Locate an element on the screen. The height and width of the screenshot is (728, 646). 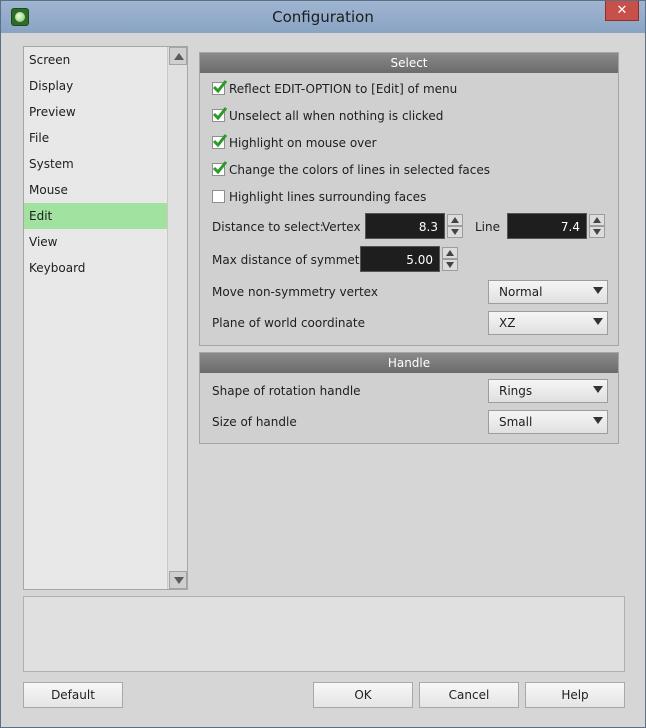
max-symmetry-spinner: 5.00 is located at coordinates (410, 259).